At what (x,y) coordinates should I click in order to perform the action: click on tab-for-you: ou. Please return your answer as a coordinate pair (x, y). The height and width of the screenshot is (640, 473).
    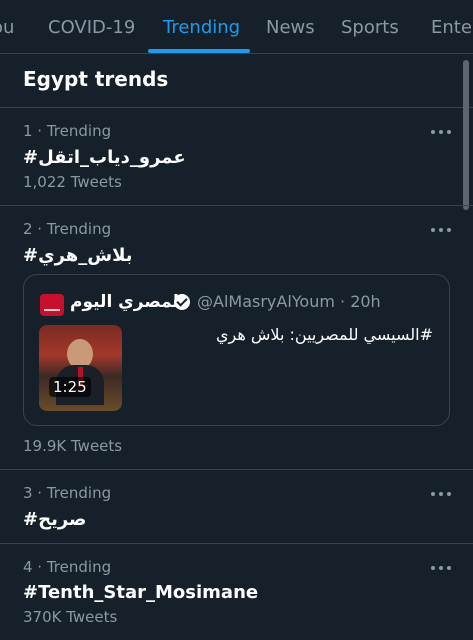
    Looking at the image, I should click on (7, 27).